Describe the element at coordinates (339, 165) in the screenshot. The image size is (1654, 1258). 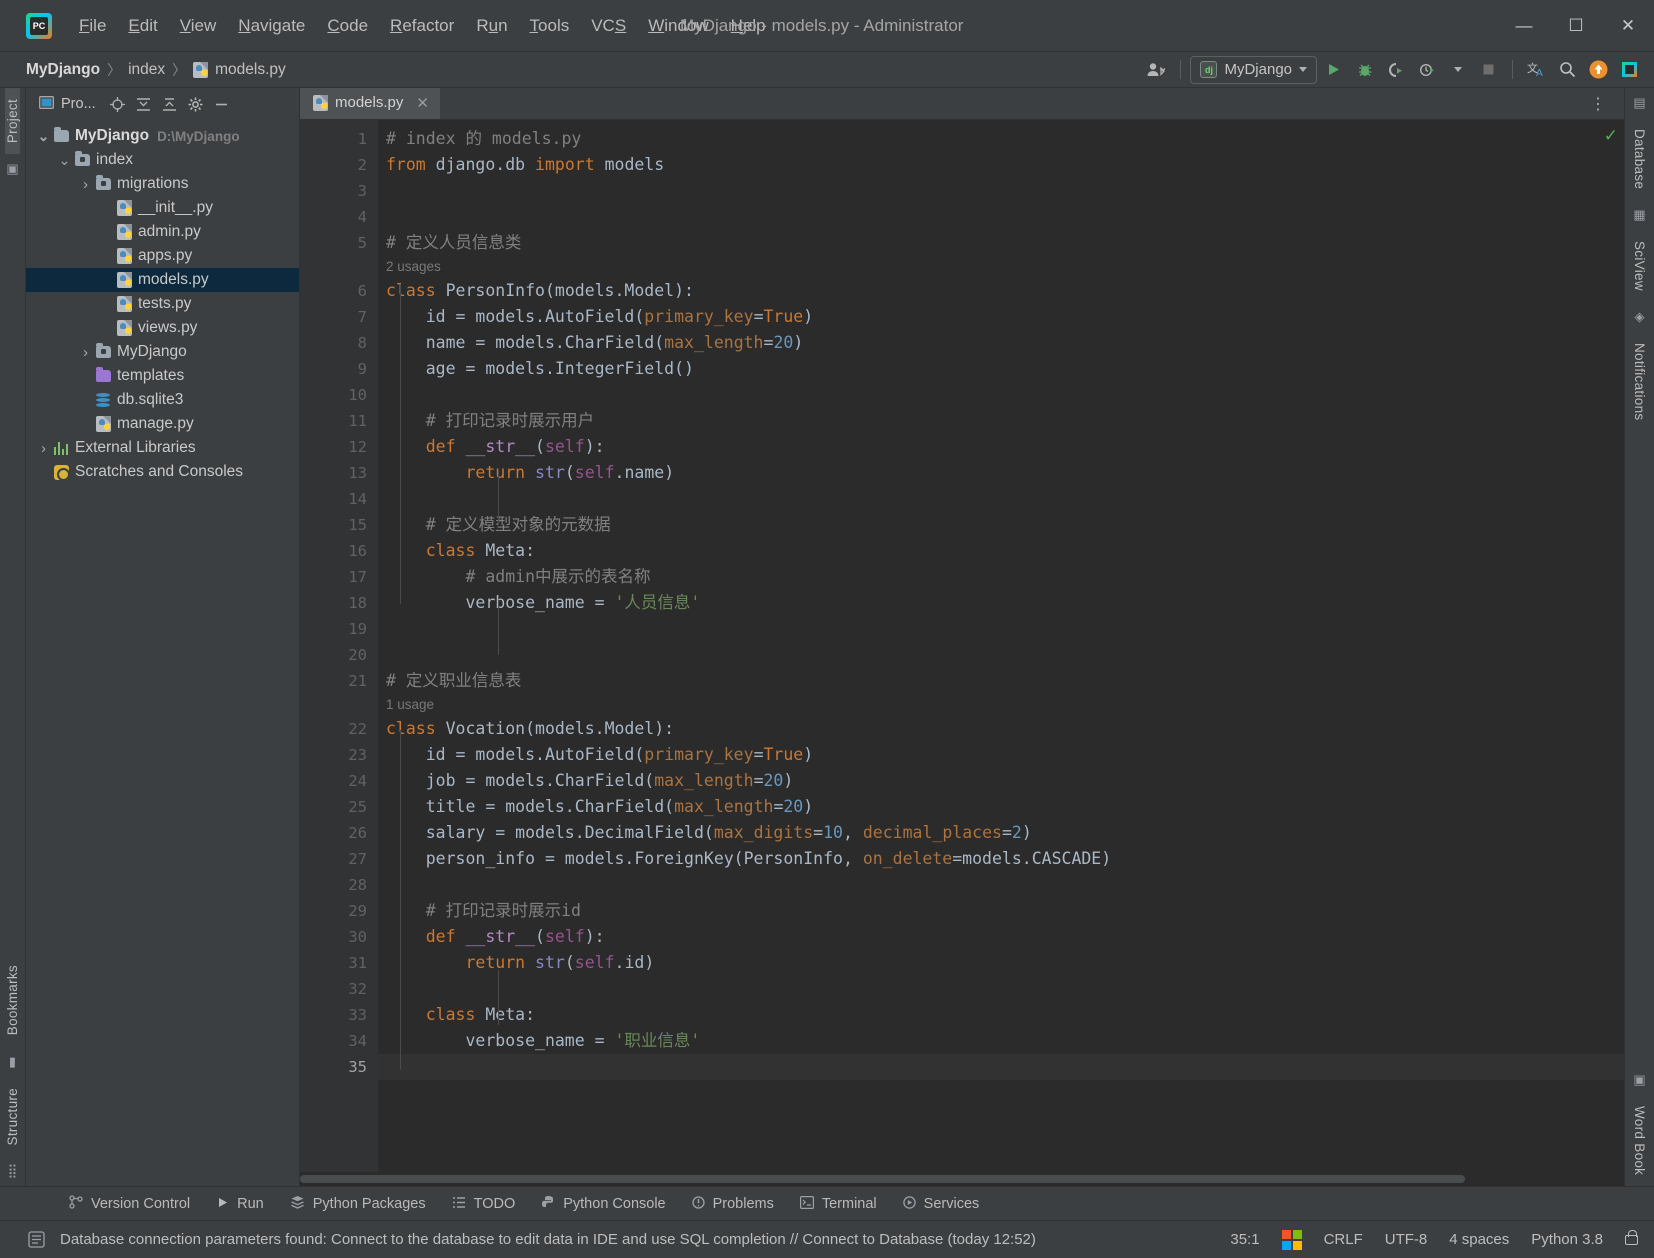
I see `line-number-2: 2` at that location.